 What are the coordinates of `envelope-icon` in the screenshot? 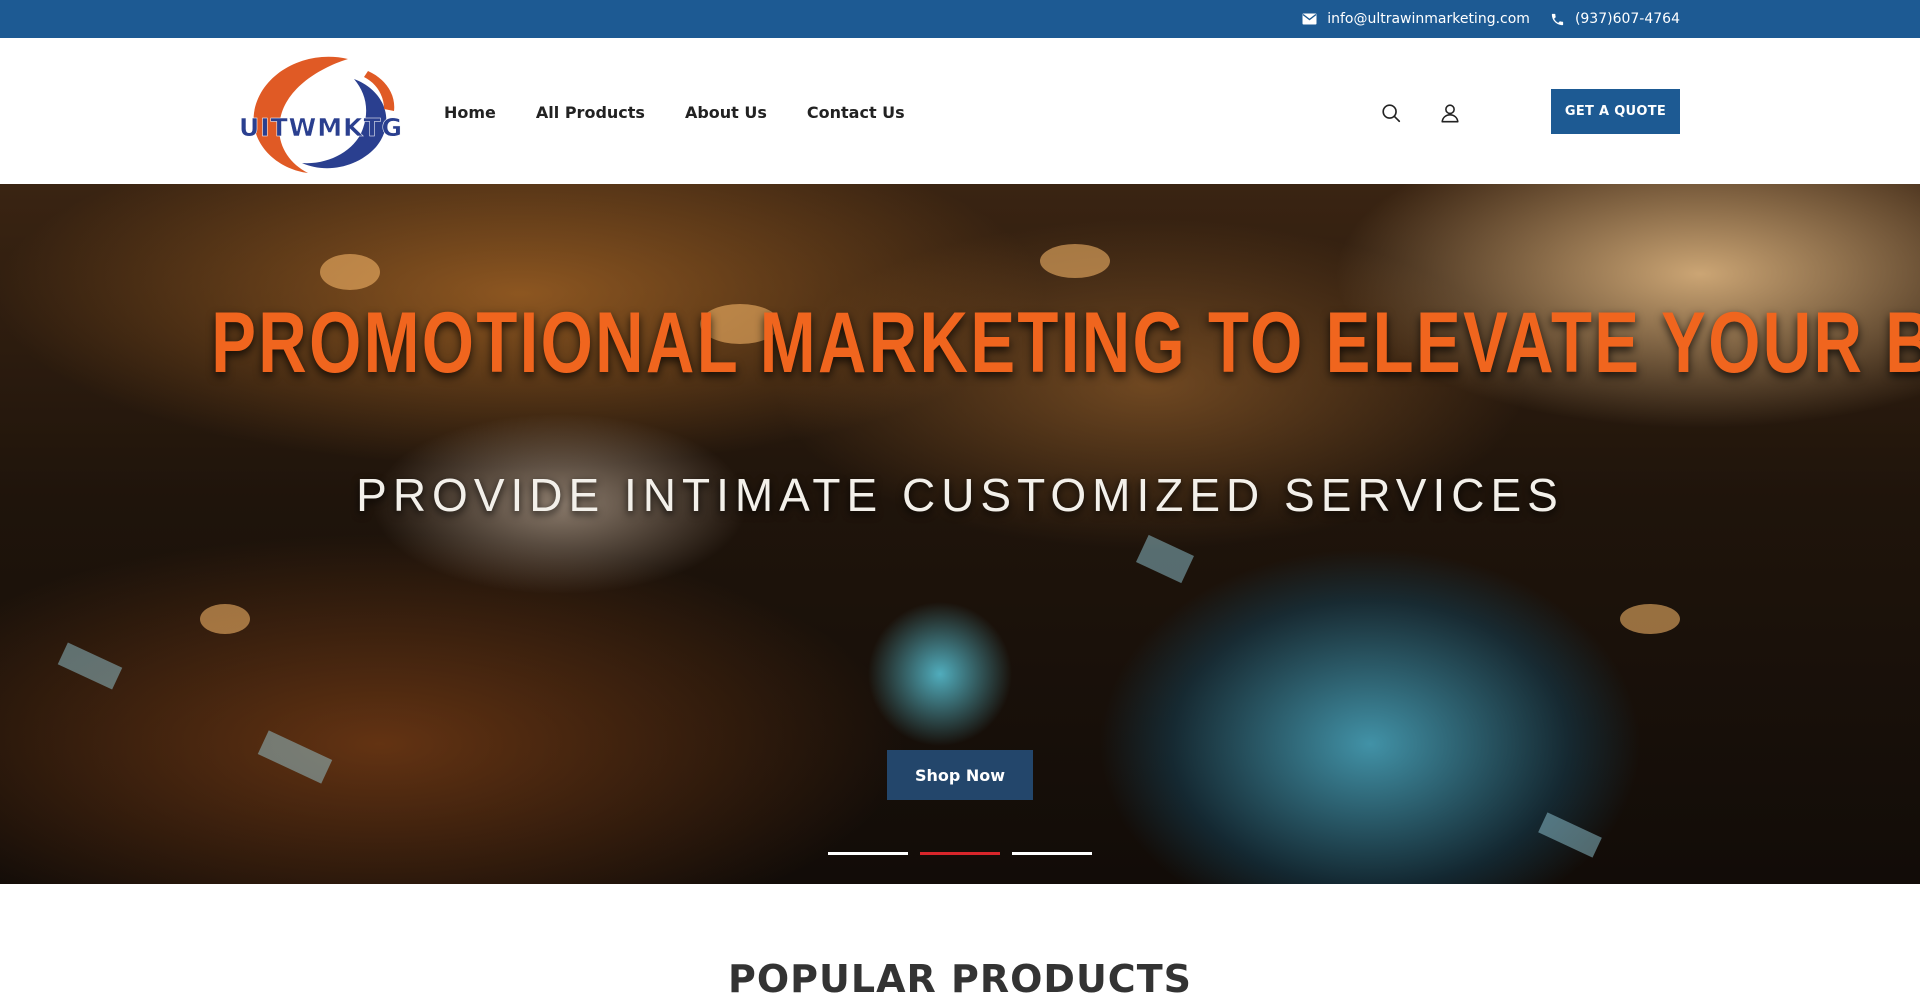 It's located at (1314, 19).